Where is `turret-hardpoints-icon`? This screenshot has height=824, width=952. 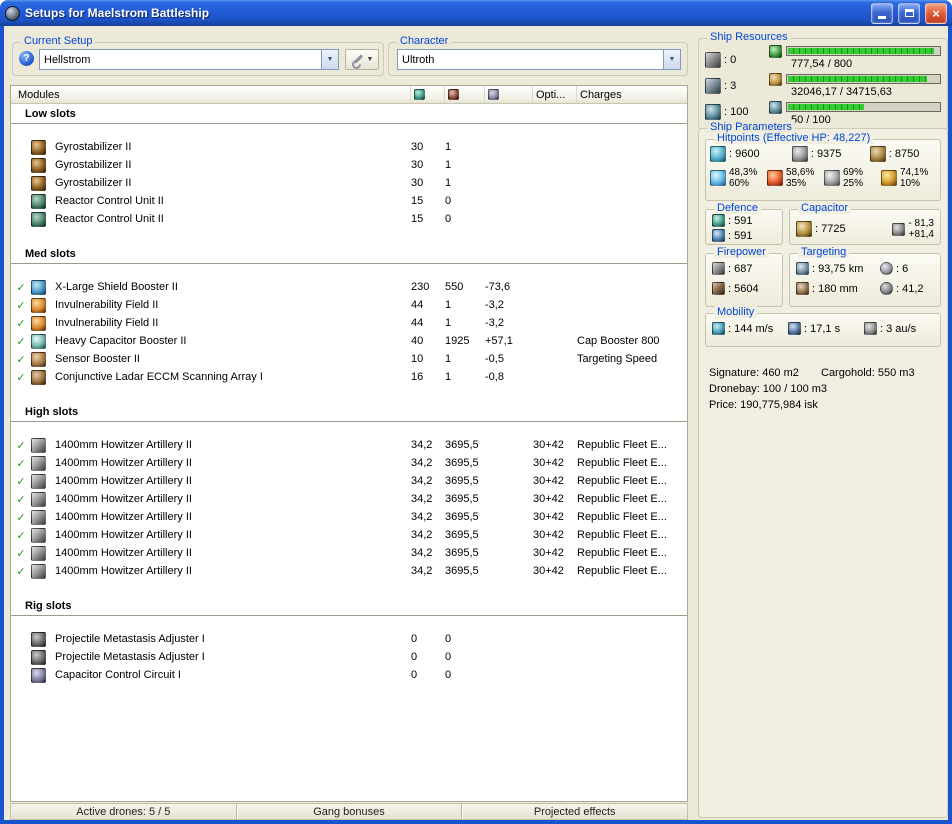 turret-hardpoints-icon is located at coordinates (713, 60).